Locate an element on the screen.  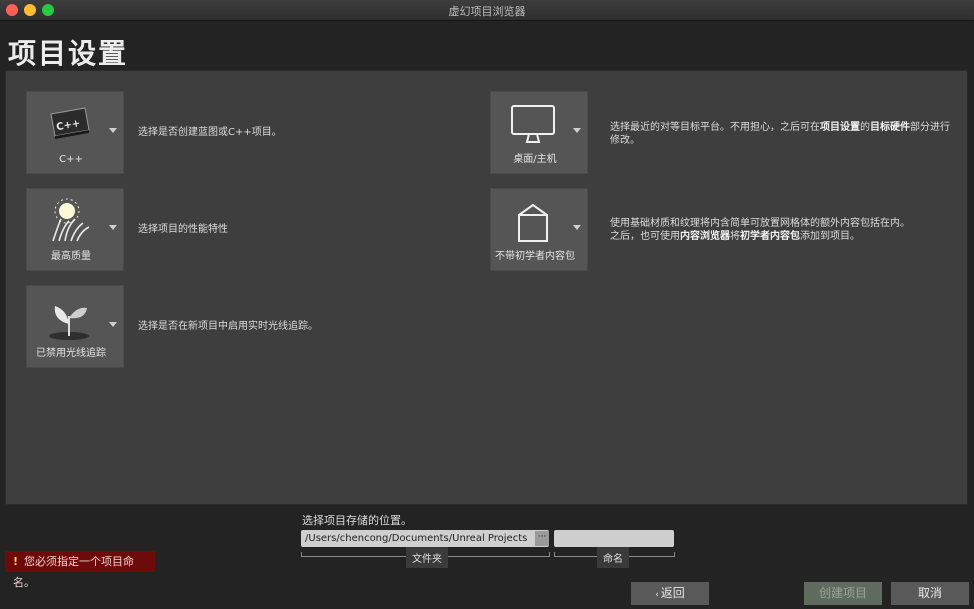
raytracing-selector: 已禁用光线追踪 is located at coordinates (75, 326).